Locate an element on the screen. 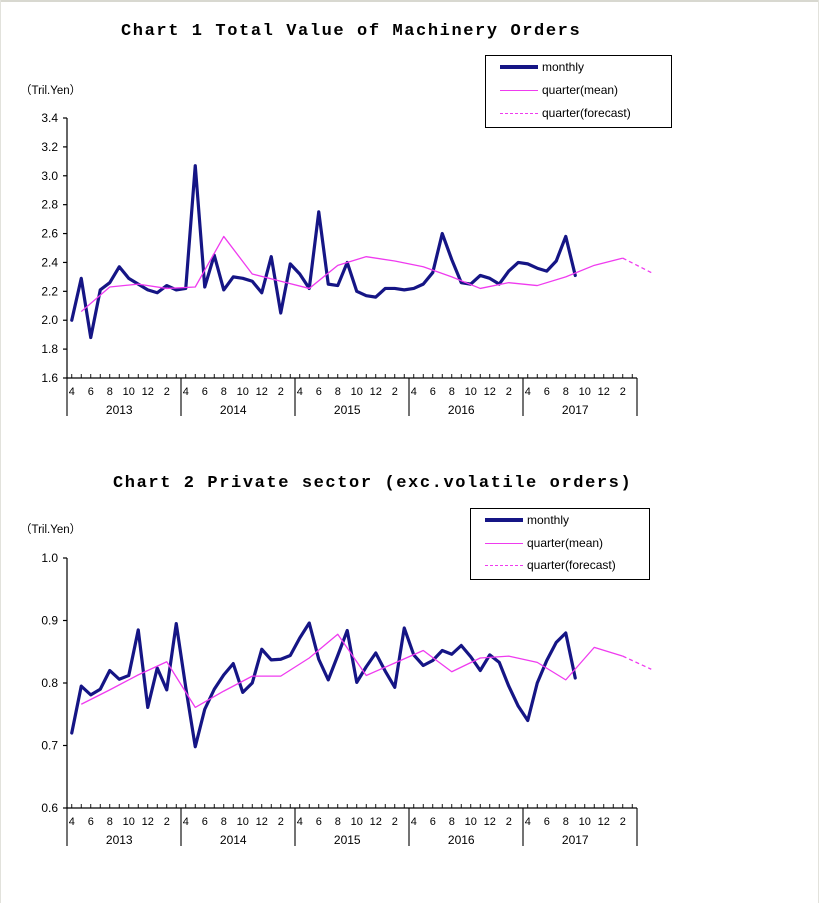  y-tick-label: 1.8 is located at coordinates (49, 349).